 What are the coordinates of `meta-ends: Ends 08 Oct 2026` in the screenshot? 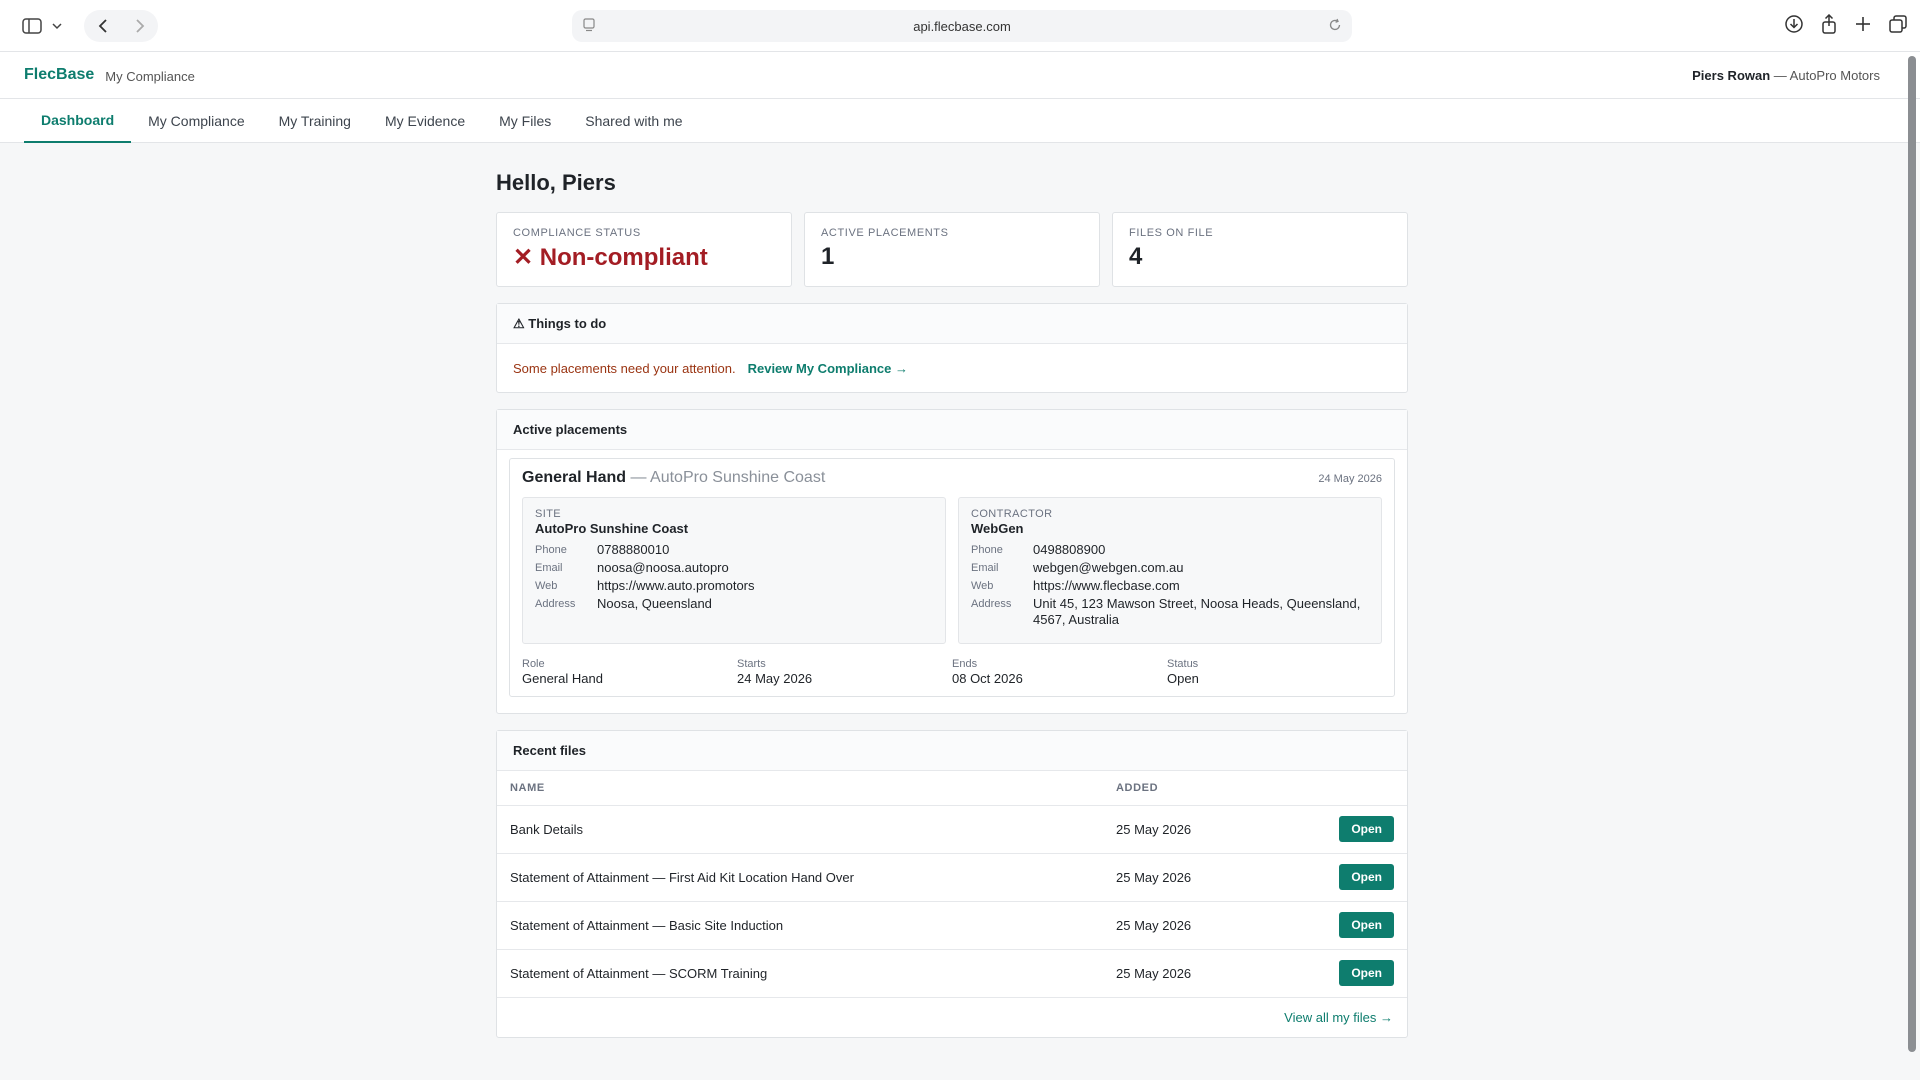 It's located at (1059, 672).